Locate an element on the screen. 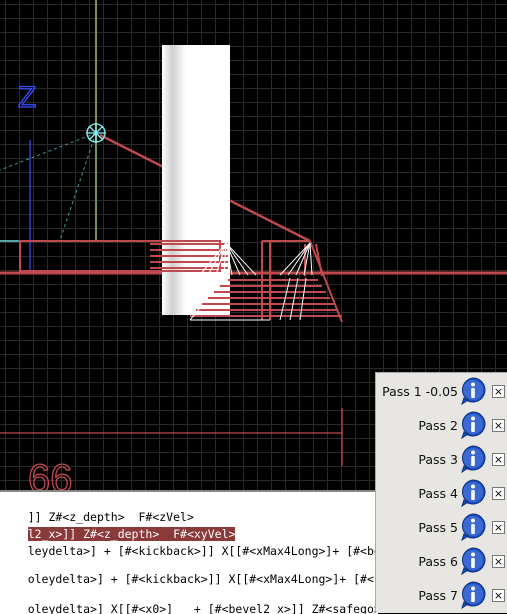  pass-label: Pass 3 is located at coordinates (438, 459).